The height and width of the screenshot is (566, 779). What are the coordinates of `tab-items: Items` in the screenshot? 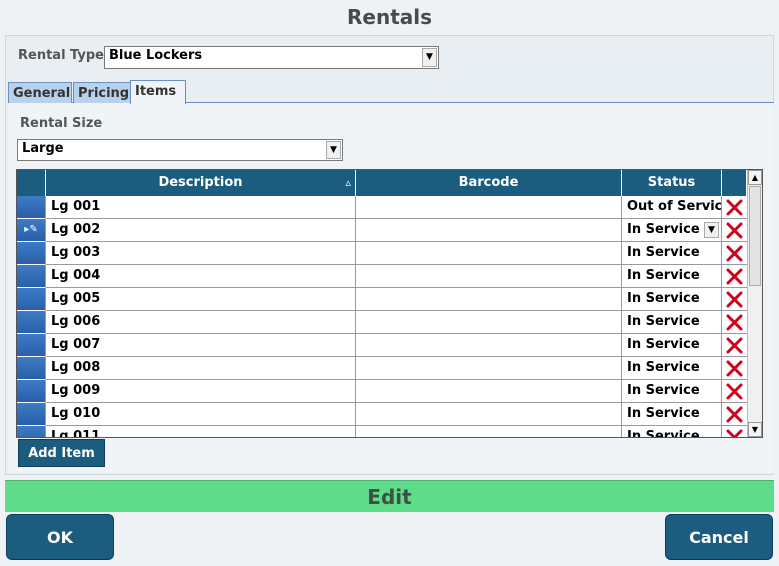 It's located at (158, 92).